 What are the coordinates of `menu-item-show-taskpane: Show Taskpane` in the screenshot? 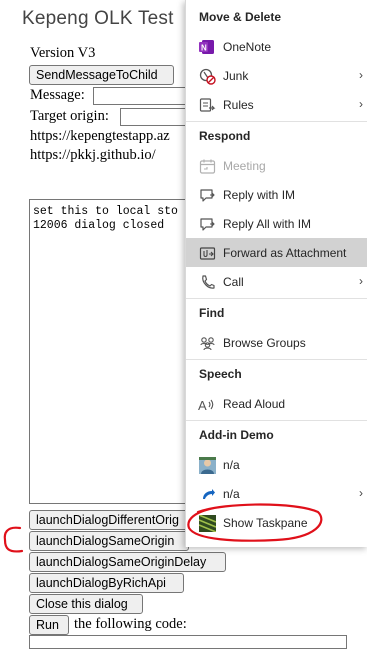 It's located at (276, 522).